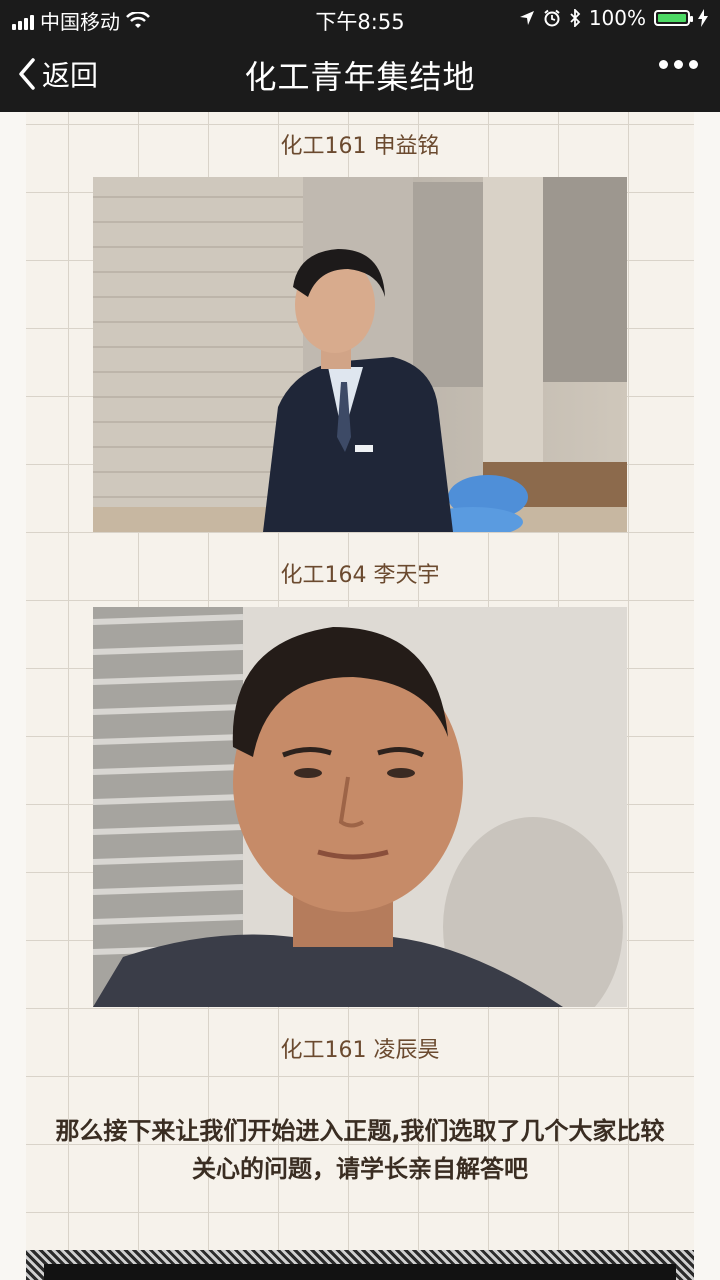  What do you see at coordinates (360, 1265) in the screenshot?
I see `decorative-divider` at bounding box center [360, 1265].